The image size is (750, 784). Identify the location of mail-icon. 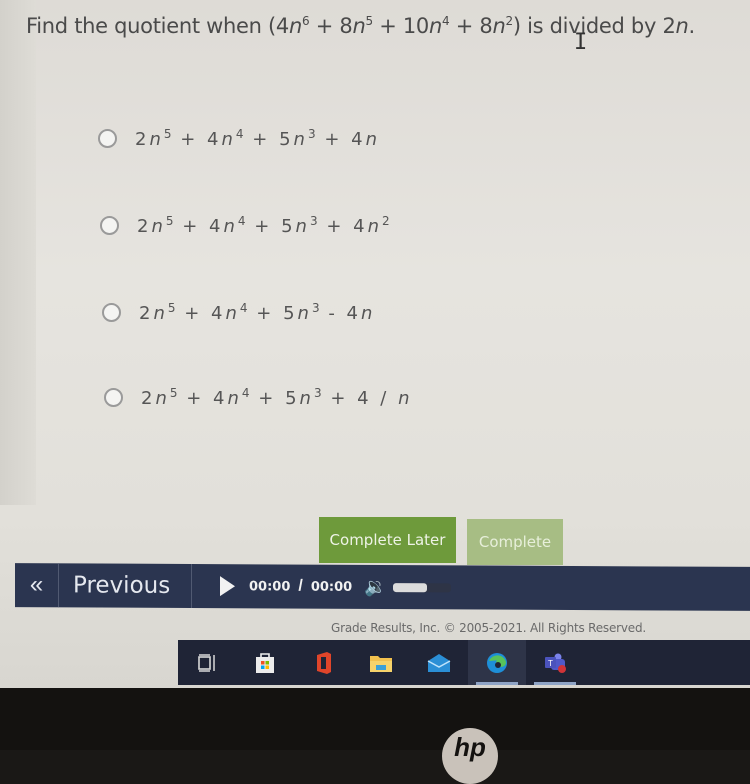
(439, 662).